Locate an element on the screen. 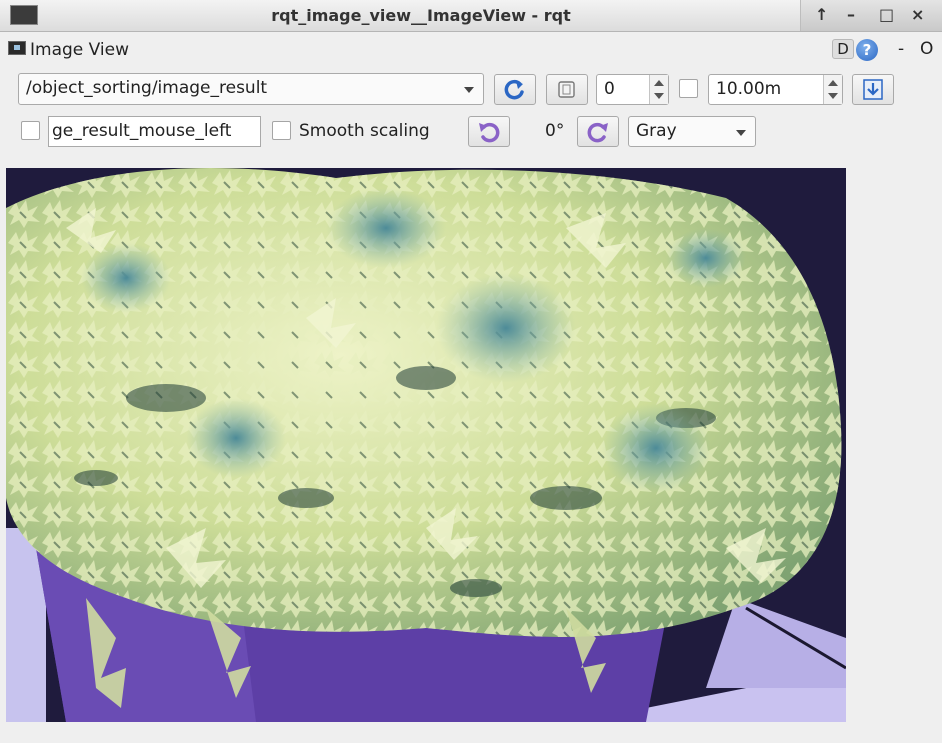  save-as-image-button is located at coordinates (873, 89).